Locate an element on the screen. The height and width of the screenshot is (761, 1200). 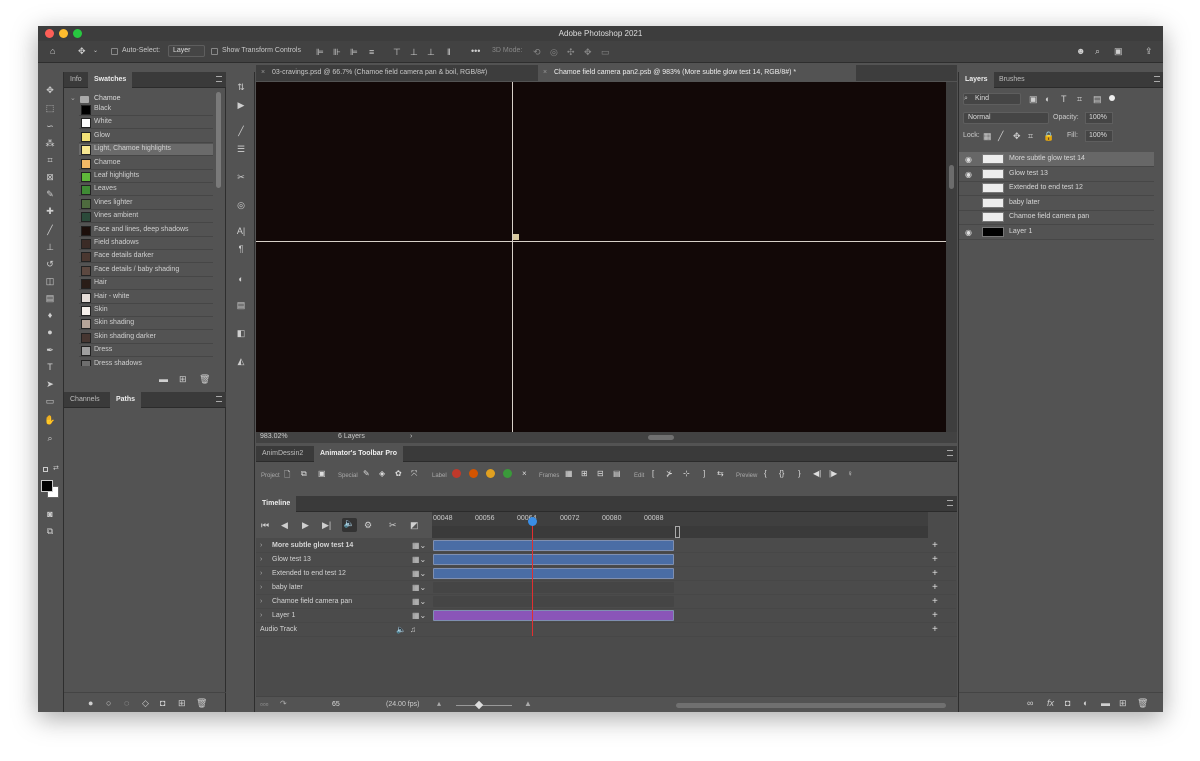
history-brush-icon: ↺ is located at coordinates (50, 264).